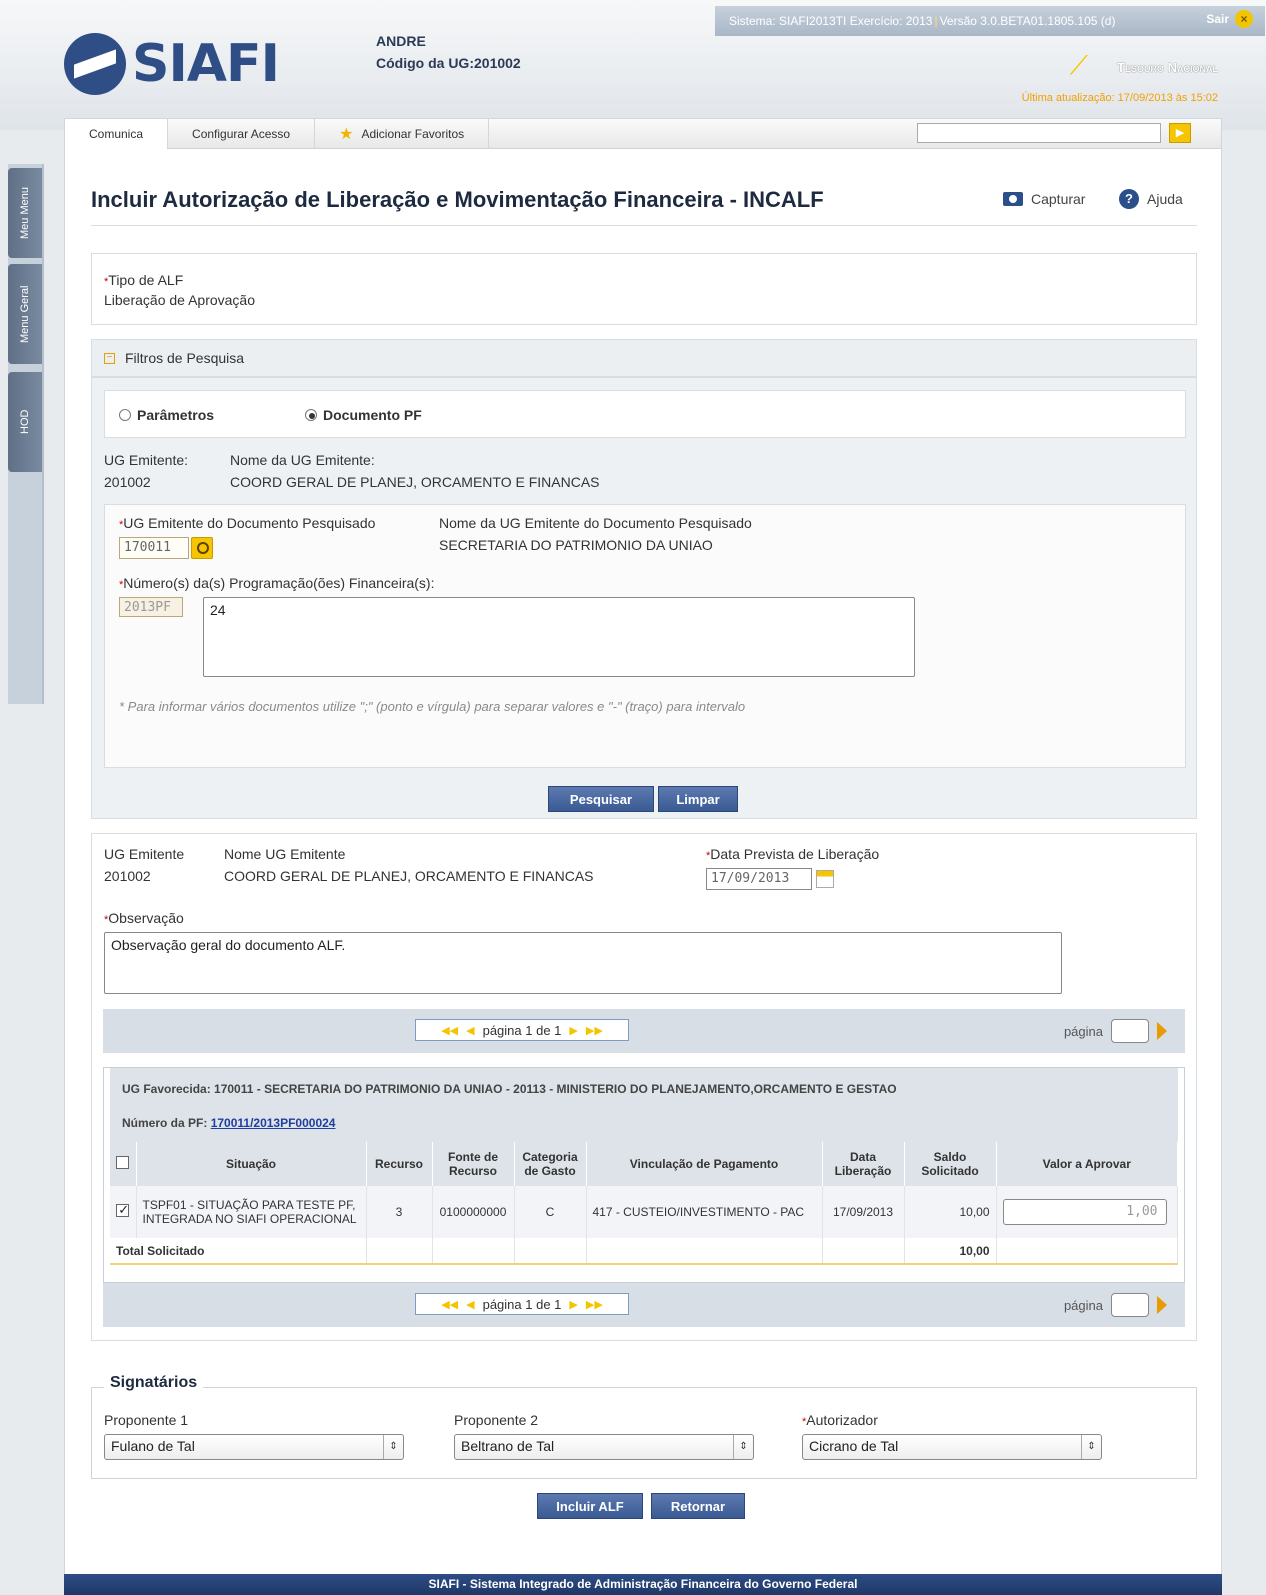  I want to click on clear-button: Limpar, so click(698, 799).